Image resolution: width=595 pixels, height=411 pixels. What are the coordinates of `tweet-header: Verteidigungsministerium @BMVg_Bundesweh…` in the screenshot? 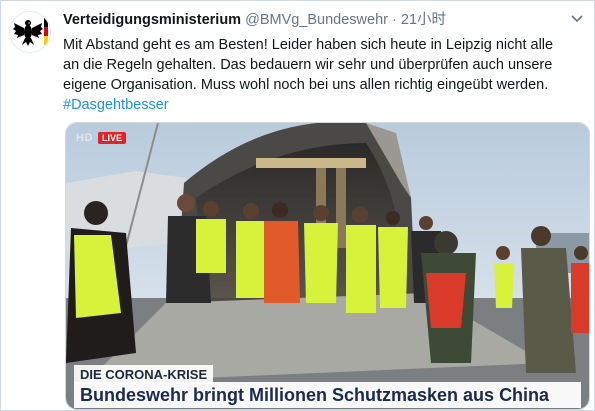 It's located at (313, 20).